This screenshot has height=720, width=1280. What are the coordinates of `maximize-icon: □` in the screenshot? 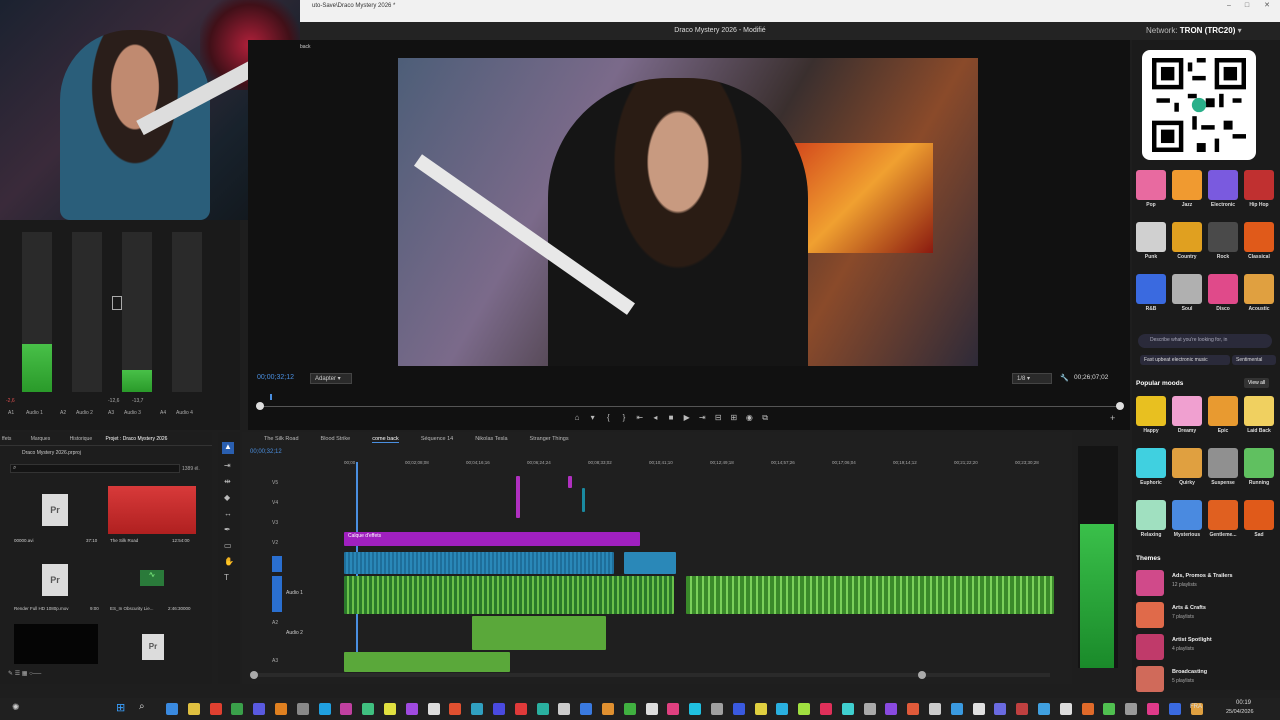 It's located at (1247, 6).